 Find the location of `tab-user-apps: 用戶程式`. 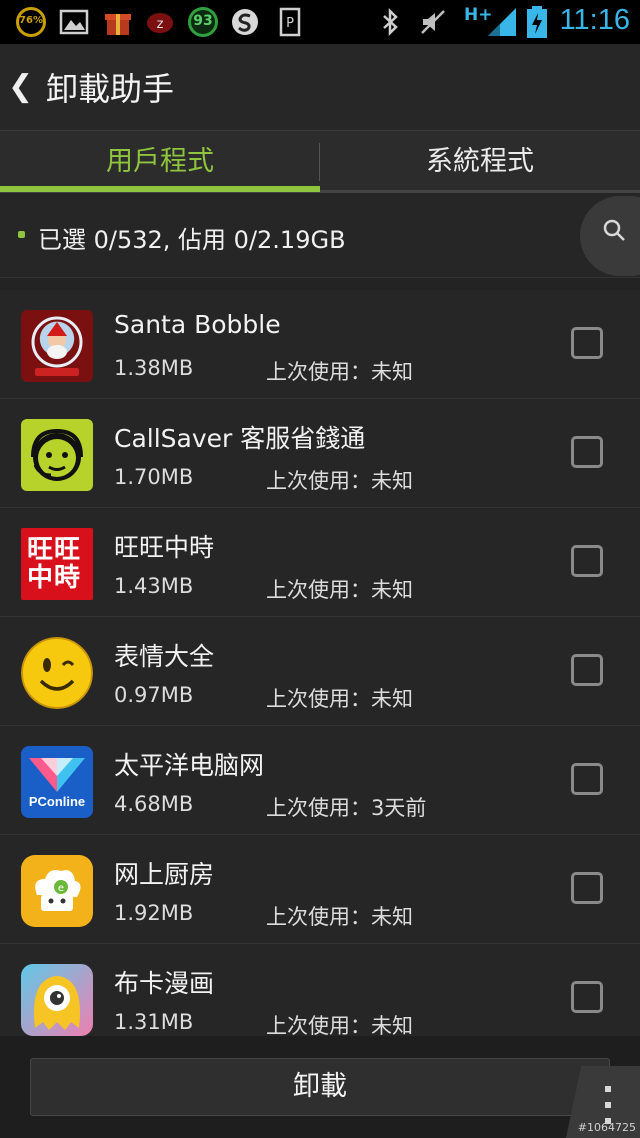

tab-user-apps: 用戶程式 is located at coordinates (160, 162).